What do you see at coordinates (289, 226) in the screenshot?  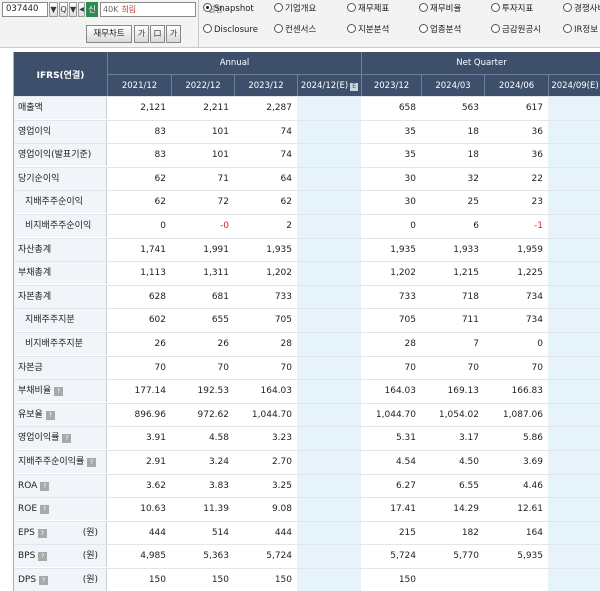 I see `table-cell: 2` at bounding box center [289, 226].